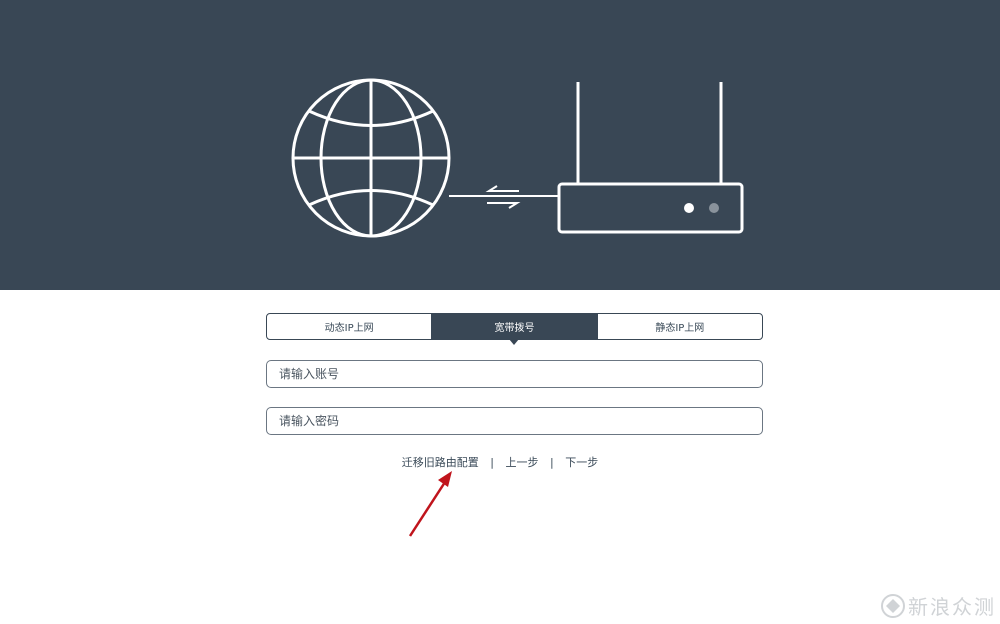  I want to click on red-arrow-annotation, so click(430, 504).